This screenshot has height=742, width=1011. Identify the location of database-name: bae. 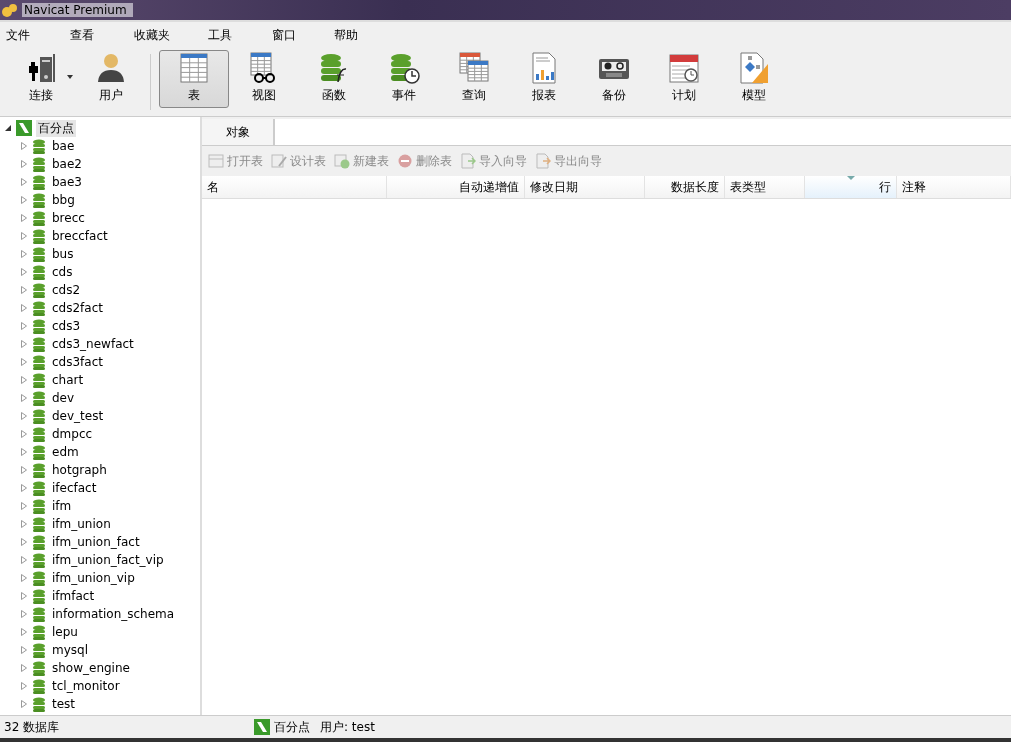
(63, 146).